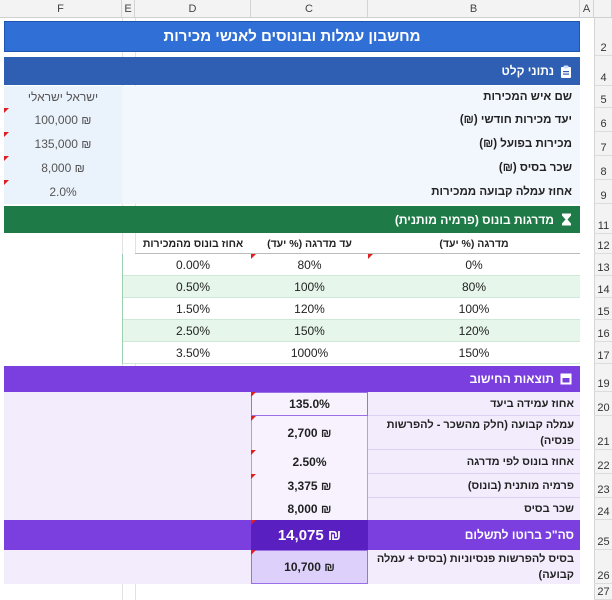 This screenshot has width=612, height=600. What do you see at coordinates (309, 404) in the screenshot?
I see `result-attainment-value: 135.0%` at bounding box center [309, 404].